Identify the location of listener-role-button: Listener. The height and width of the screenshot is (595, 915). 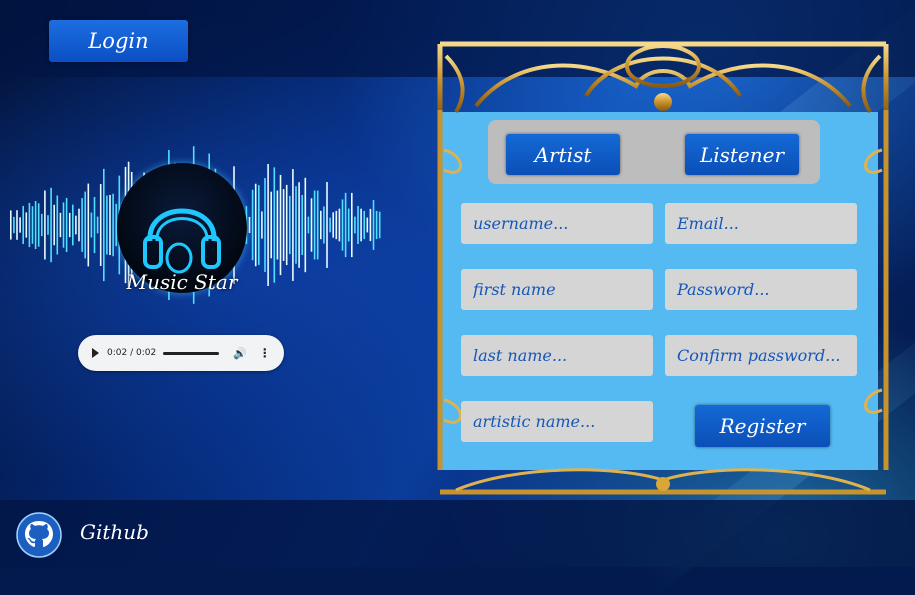
(742, 154).